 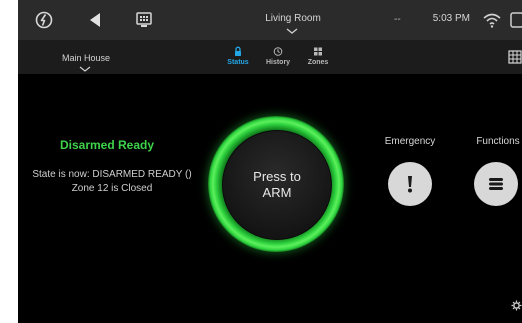 I want to click on exclamation-icon, so click(x=410, y=184).